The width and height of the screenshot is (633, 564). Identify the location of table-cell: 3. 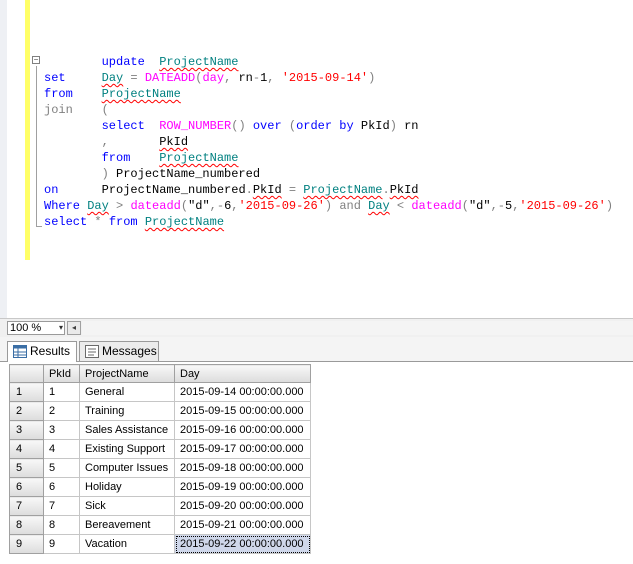
(61, 430).